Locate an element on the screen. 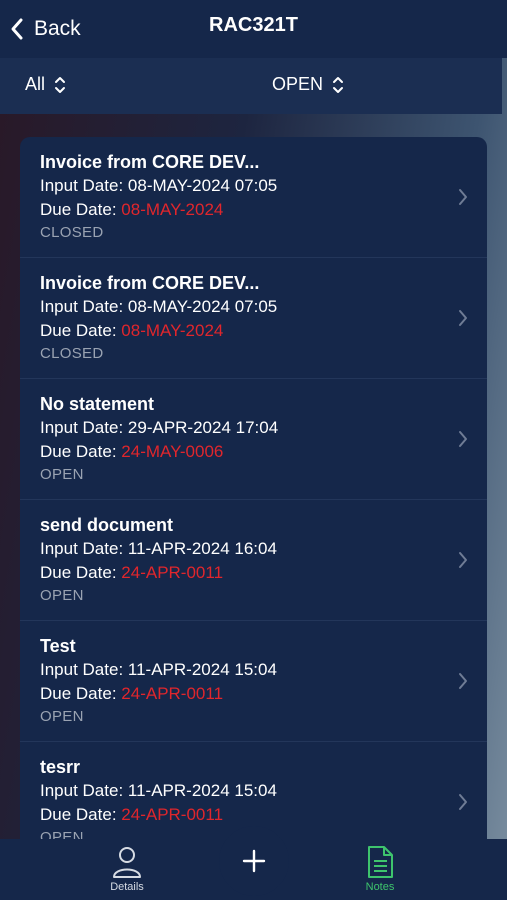 The image size is (507, 900). type-filter: All is located at coordinates (46, 84).